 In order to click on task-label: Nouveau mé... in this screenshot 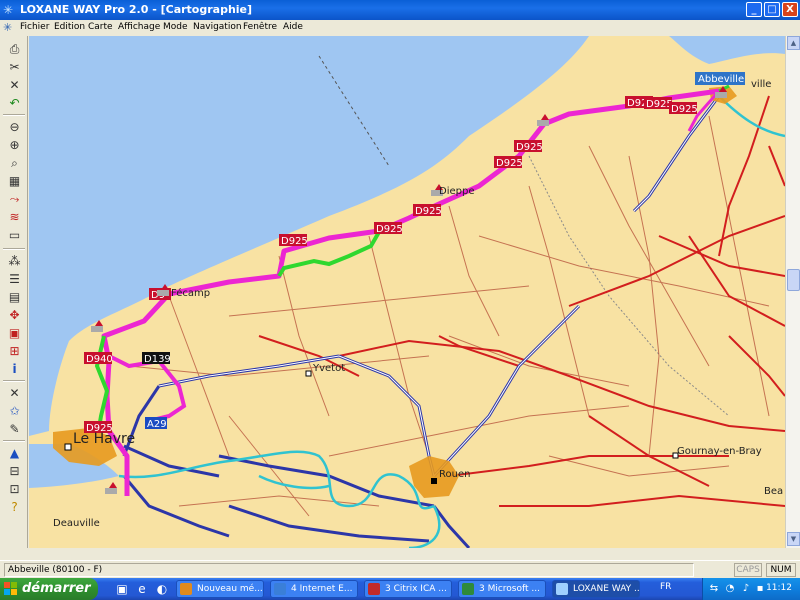, I will do `click(230, 589)`.